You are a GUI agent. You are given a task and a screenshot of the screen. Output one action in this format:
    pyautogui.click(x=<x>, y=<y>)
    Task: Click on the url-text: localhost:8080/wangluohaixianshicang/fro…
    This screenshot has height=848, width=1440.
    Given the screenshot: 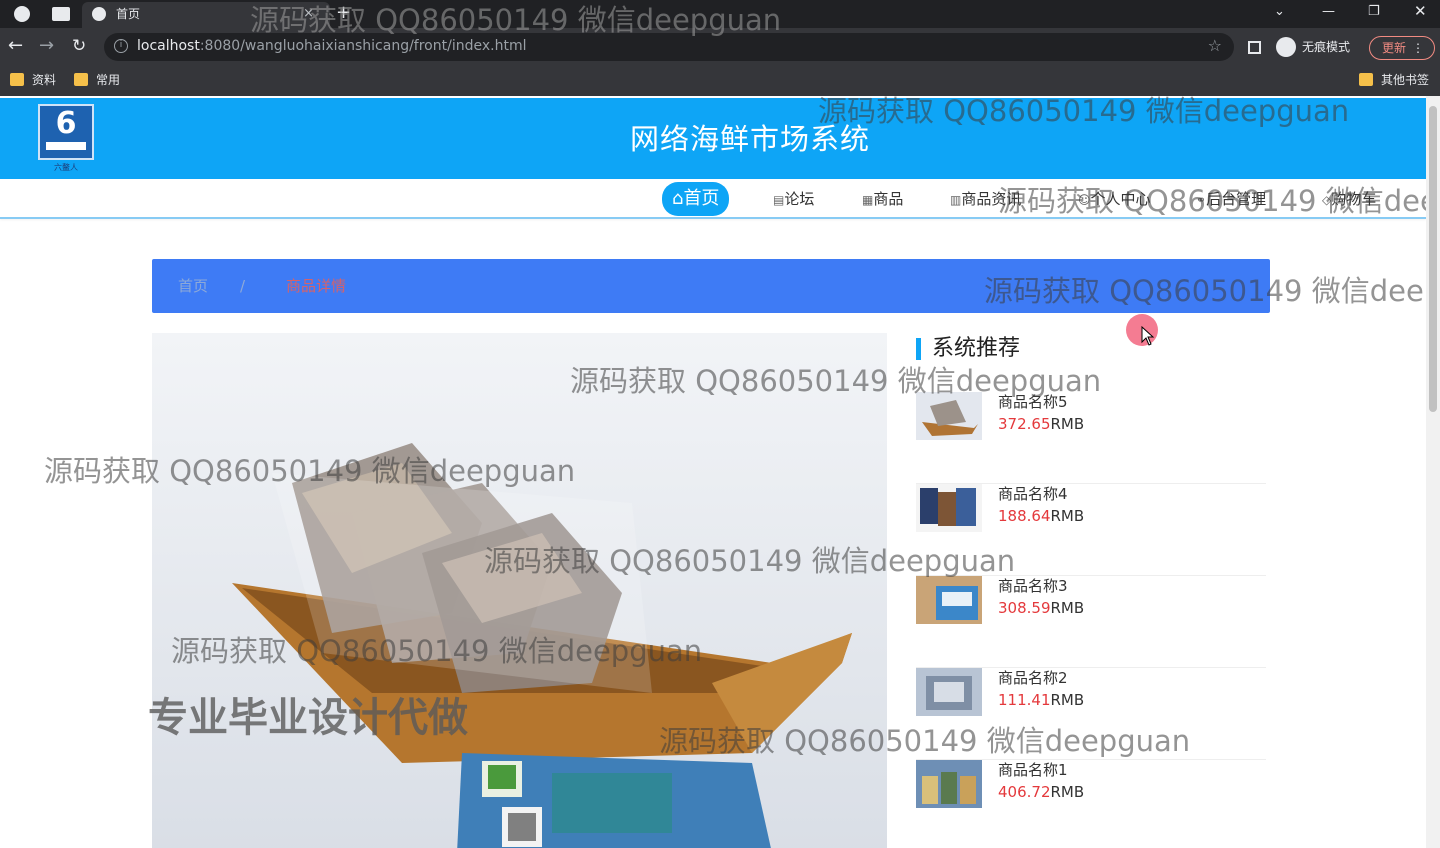 What is the action you would take?
    pyautogui.click(x=332, y=46)
    